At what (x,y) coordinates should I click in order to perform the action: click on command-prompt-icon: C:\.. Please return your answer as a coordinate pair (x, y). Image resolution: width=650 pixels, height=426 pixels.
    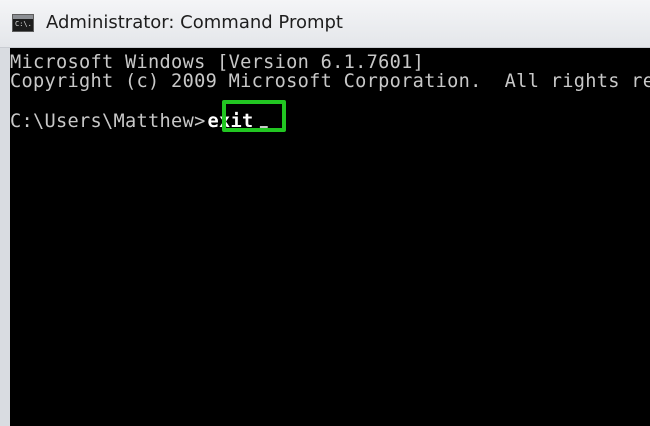
    Looking at the image, I should click on (23, 23).